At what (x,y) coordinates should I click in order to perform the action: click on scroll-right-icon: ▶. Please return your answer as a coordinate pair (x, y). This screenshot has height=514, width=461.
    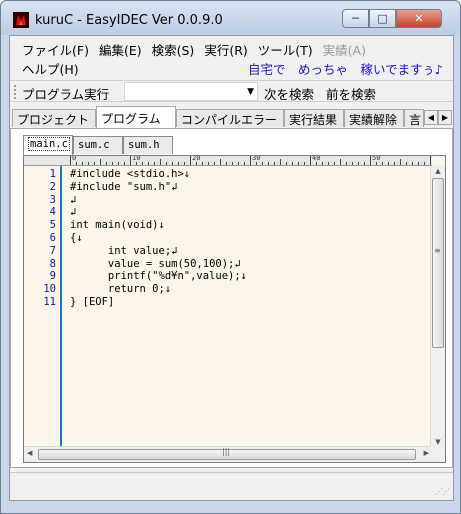
    Looking at the image, I should click on (426, 453).